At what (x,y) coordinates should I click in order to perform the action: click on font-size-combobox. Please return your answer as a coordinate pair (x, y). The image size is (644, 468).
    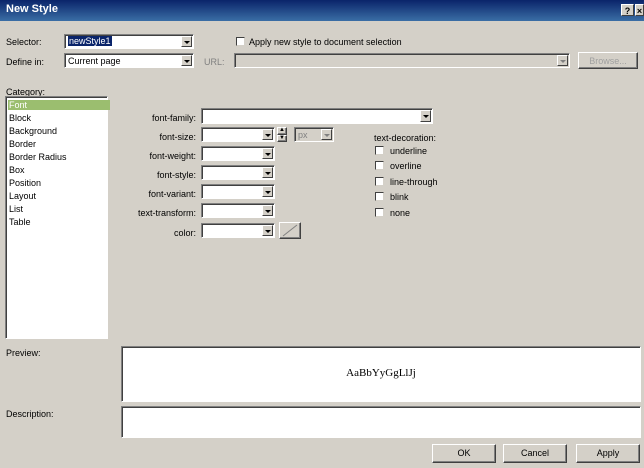
    Looking at the image, I should click on (238, 134).